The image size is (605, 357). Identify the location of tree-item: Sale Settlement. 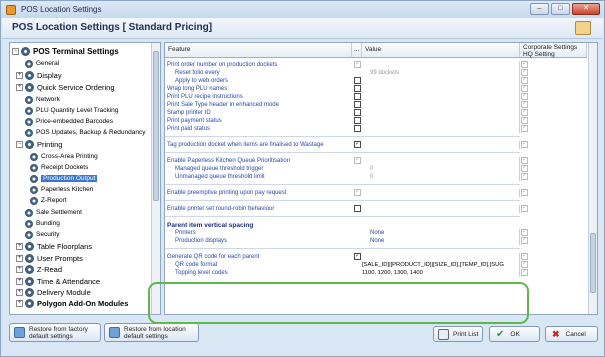
(49, 212).